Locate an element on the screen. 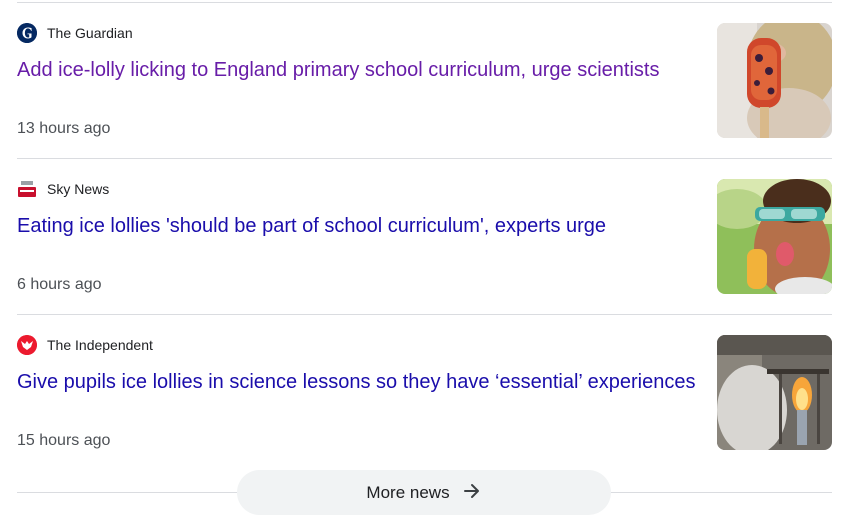 Image resolution: width=845 pixels, height=522 pixels. article-timestamp: 13 hours ago is located at coordinates (64, 128).